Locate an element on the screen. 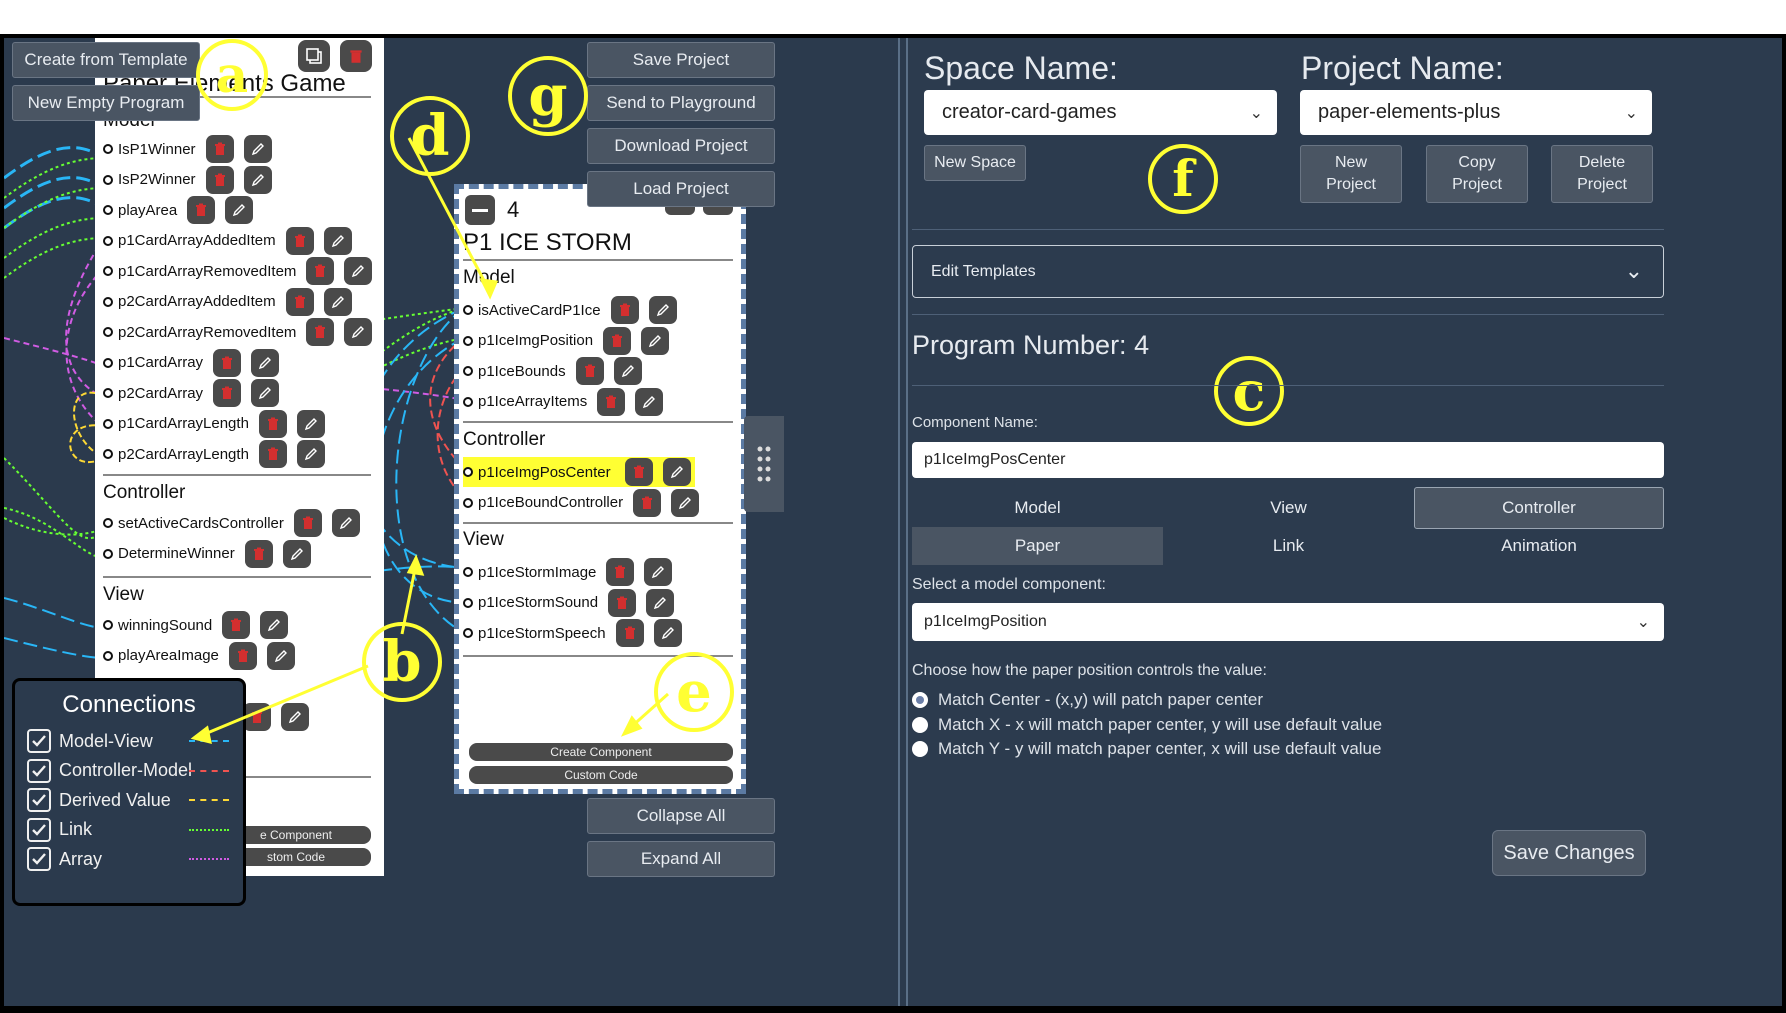  new-space-button: New Space is located at coordinates (975, 163).